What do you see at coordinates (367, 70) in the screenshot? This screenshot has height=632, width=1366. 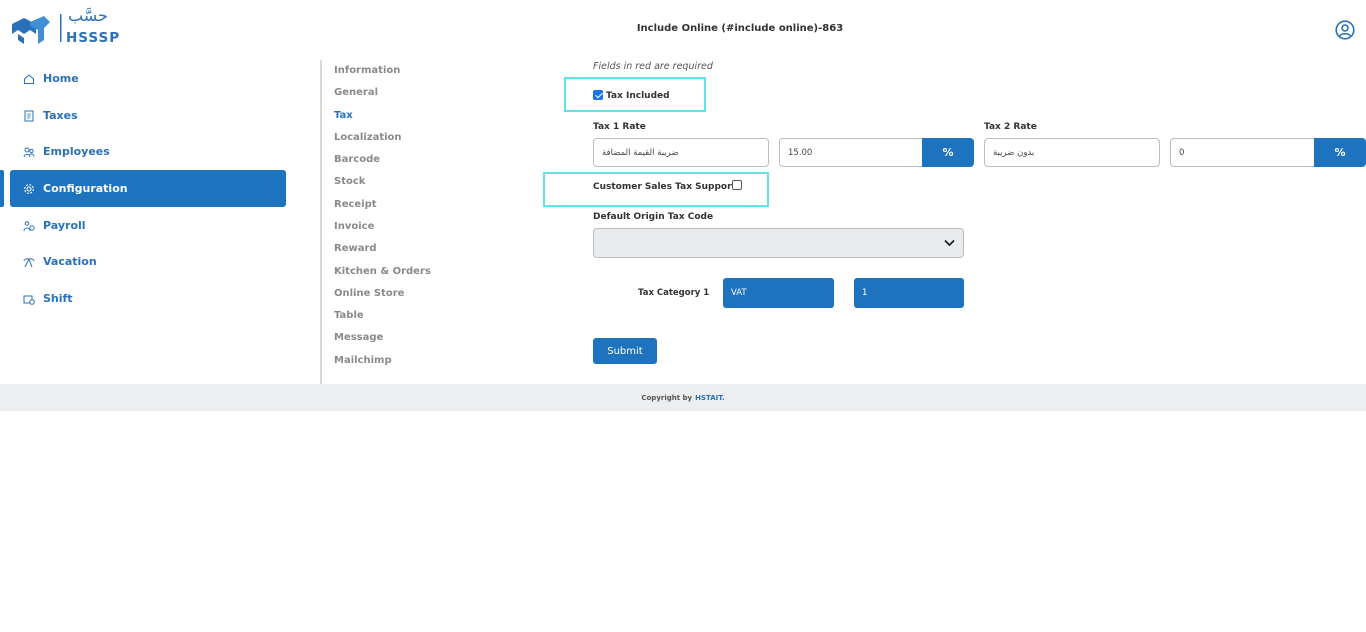 I see `submenu-item-information: Information` at bounding box center [367, 70].